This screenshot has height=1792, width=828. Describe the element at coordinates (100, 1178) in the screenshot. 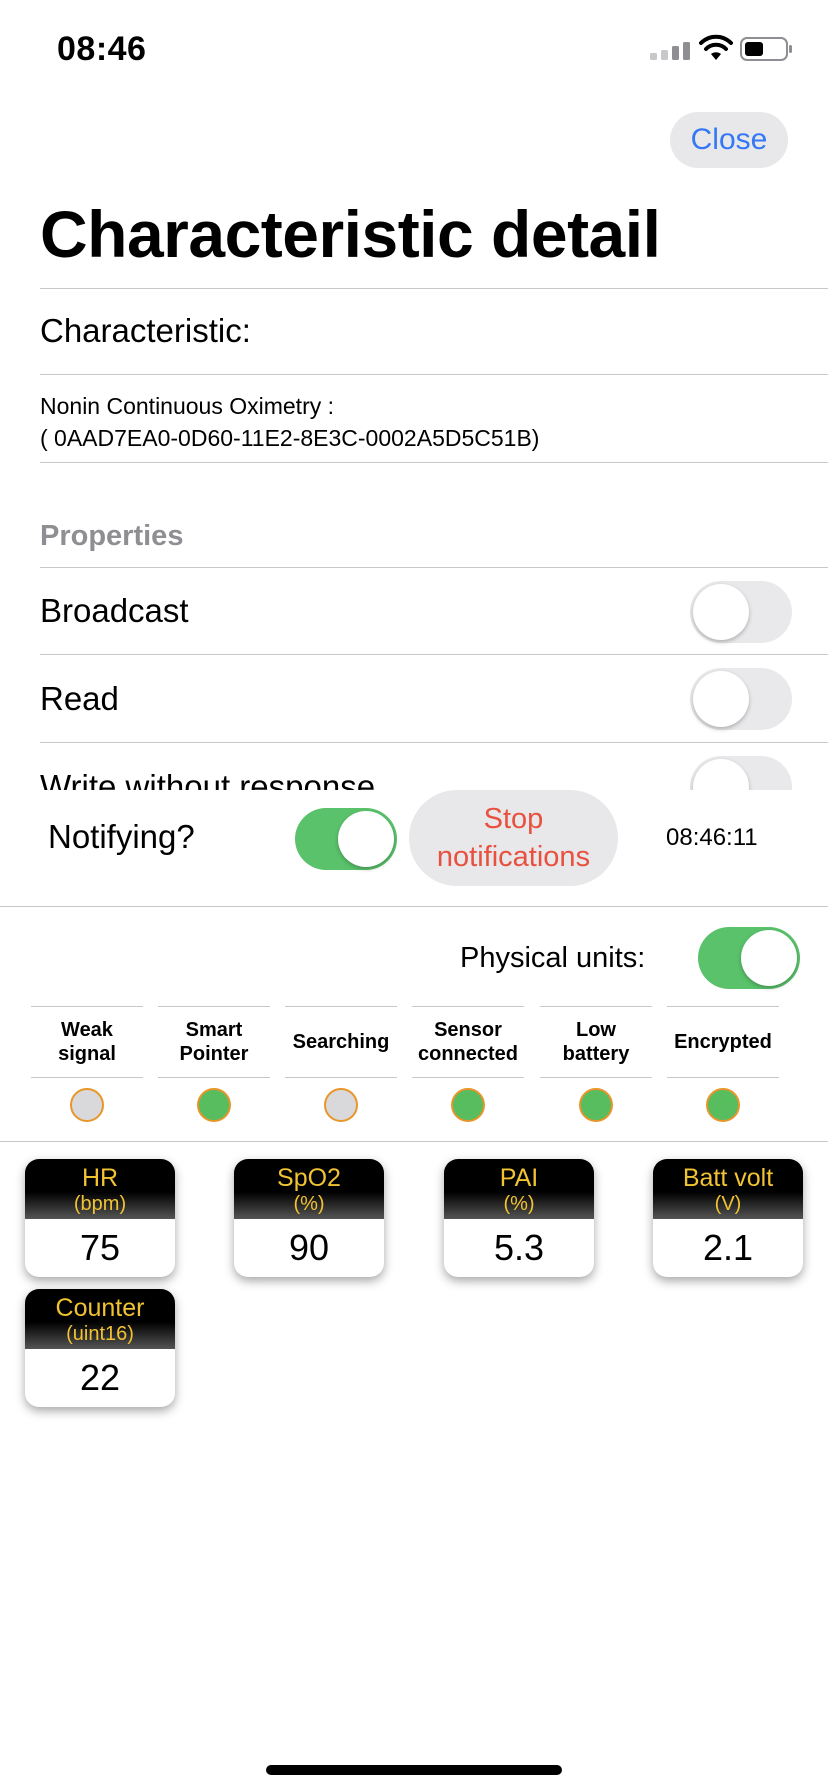

I see `card-name: HR` at that location.